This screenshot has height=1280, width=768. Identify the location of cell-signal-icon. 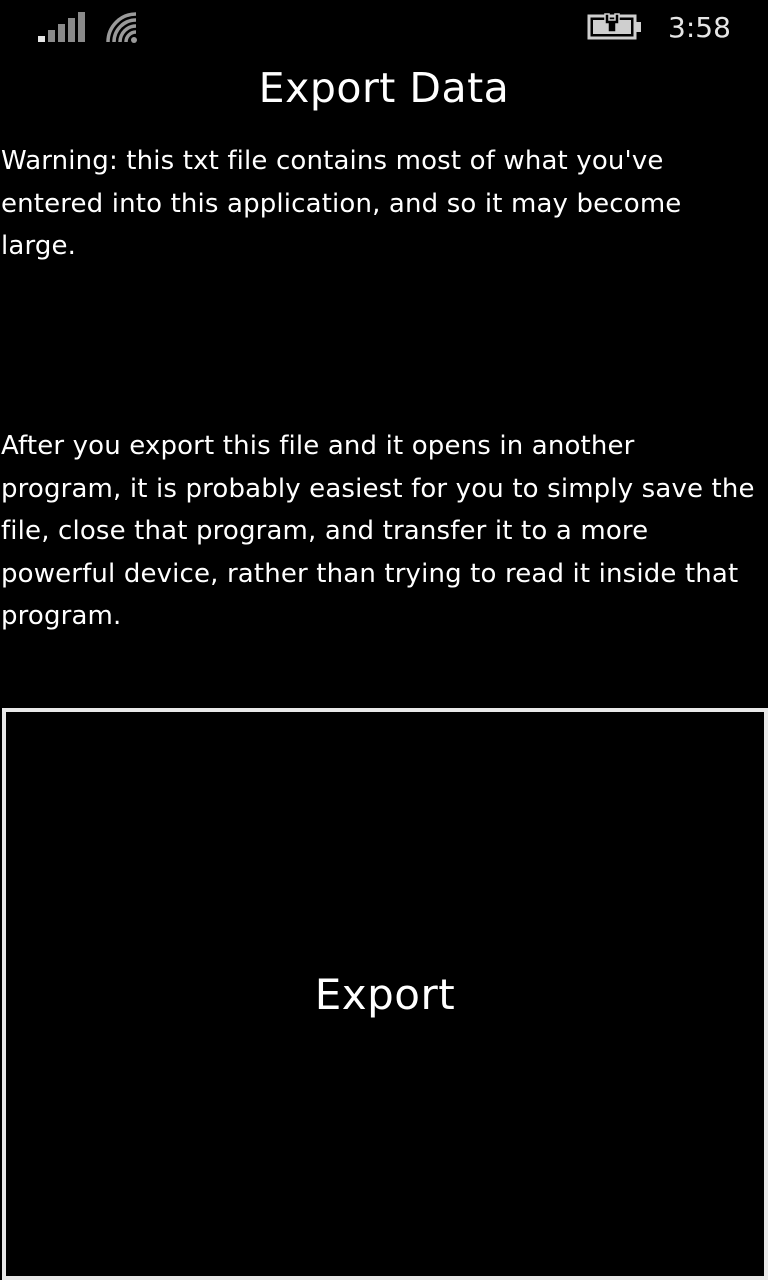
(61, 27).